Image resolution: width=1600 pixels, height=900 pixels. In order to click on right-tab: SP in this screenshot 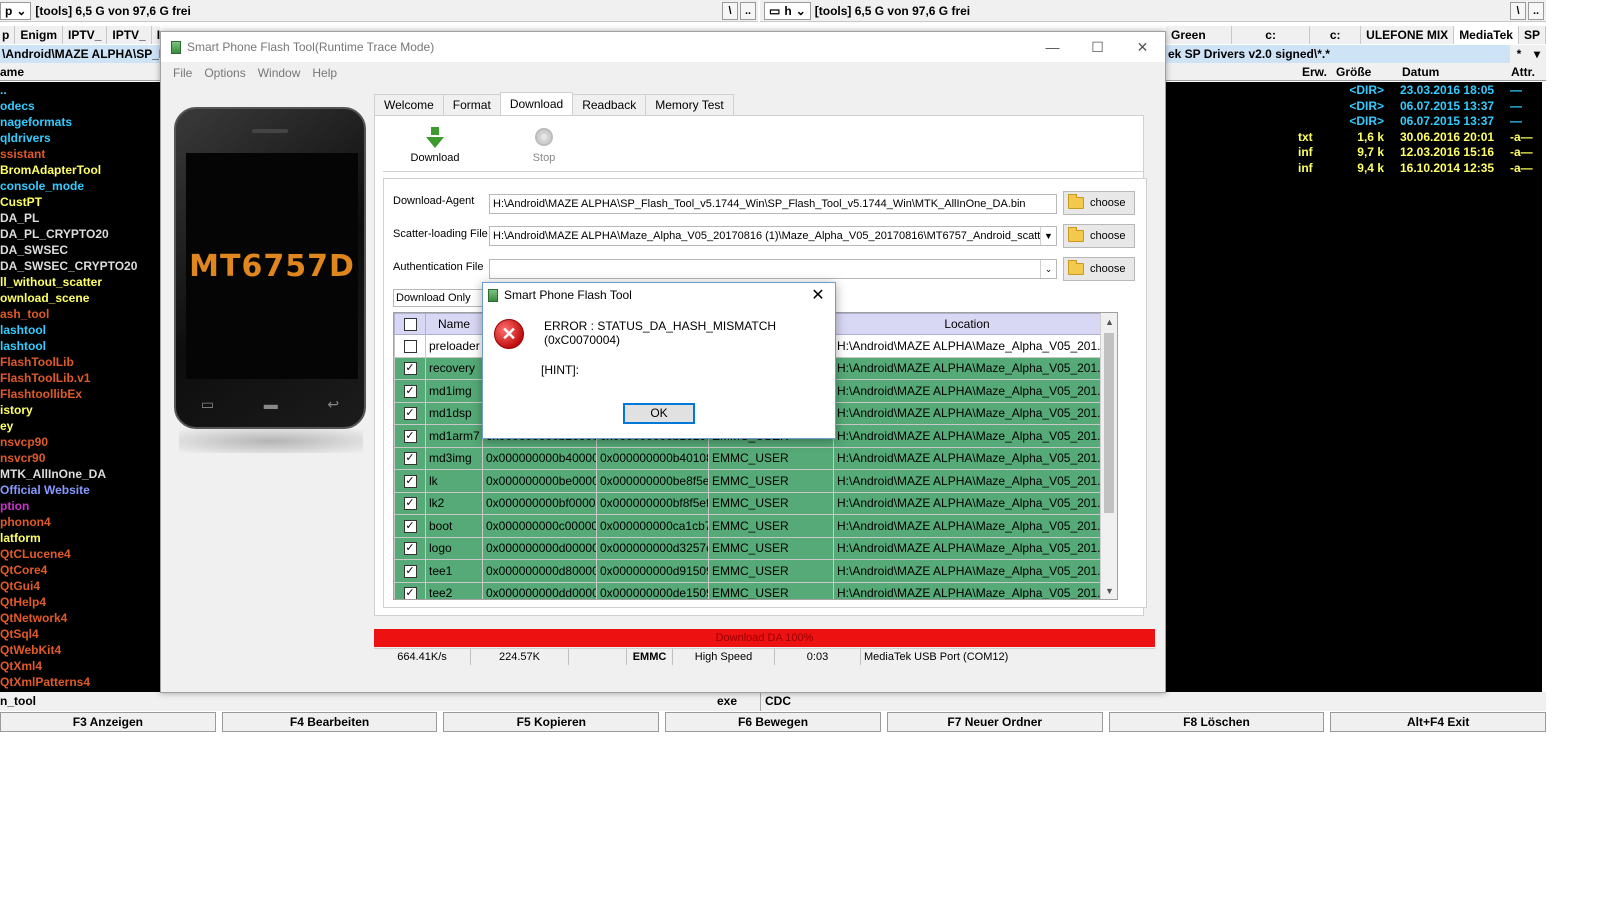, I will do `click(1532, 35)`.